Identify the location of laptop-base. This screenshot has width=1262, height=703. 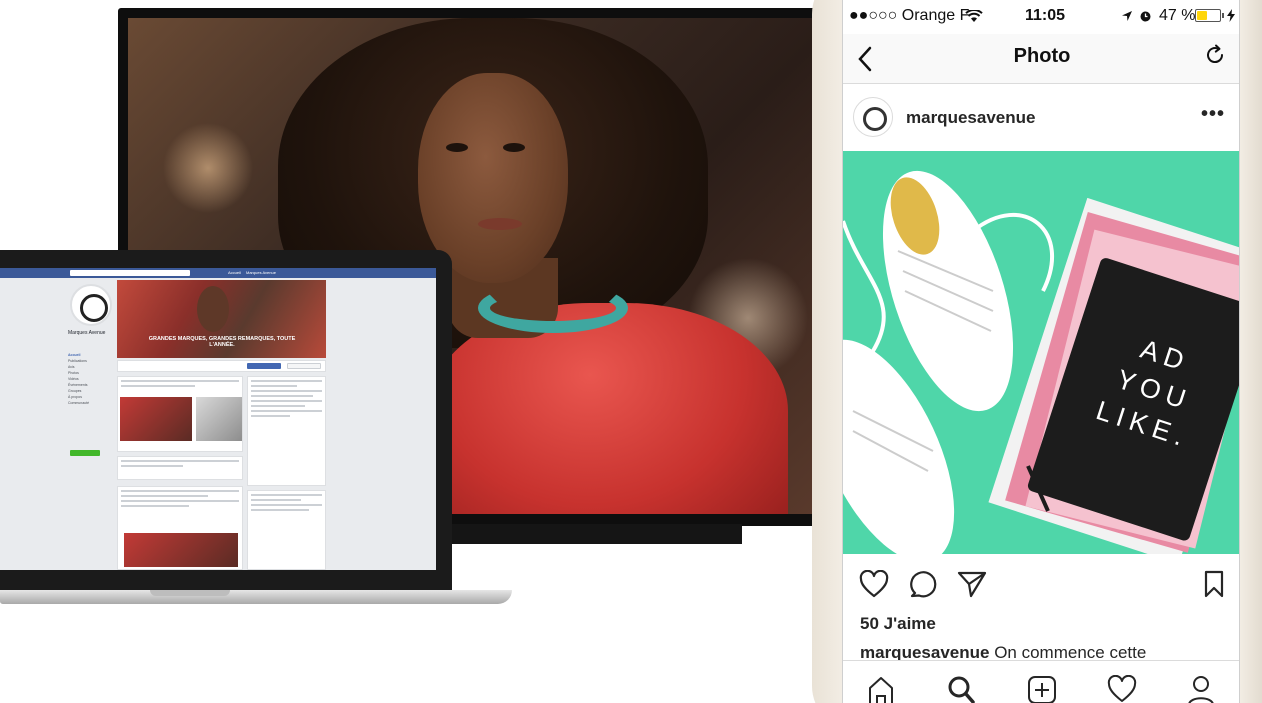
(256, 597).